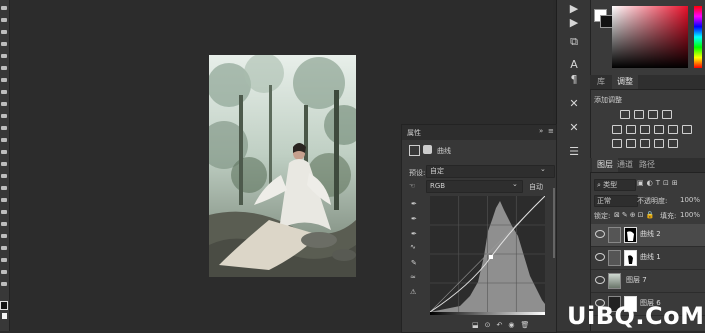 The height and width of the screenshot is (333, 705). I want to click on layer-row: 曲线 2, so click(648, 235).